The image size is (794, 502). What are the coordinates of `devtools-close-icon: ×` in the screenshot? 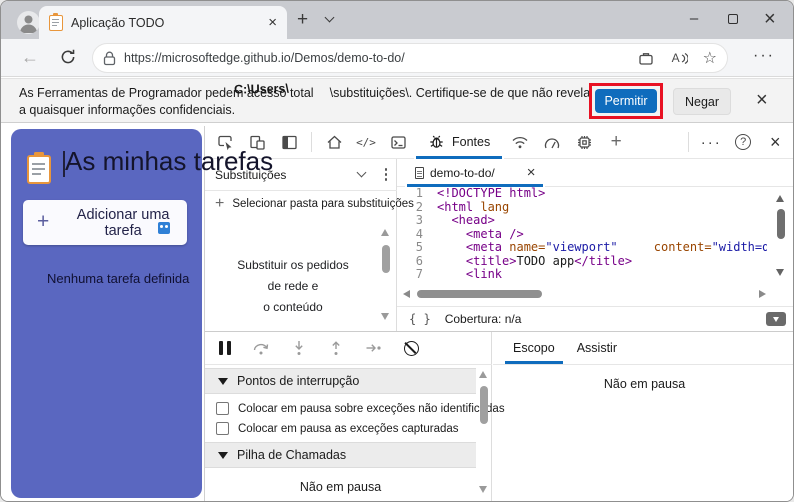 It's located at (775, 142).